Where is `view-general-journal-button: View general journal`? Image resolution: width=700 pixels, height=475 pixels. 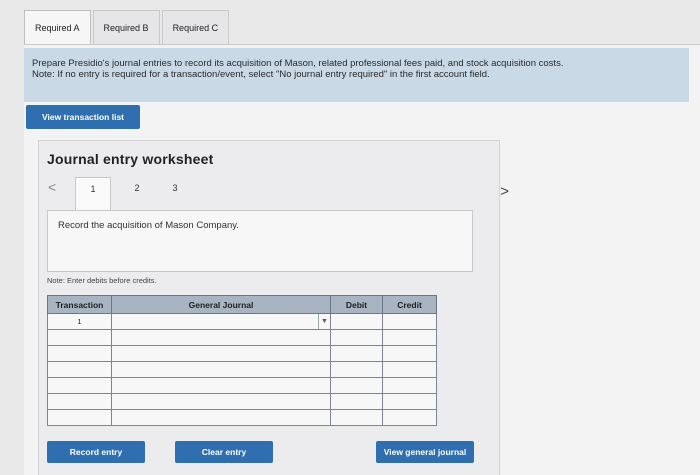 view-general-journal-button: View general journal is located at coordinates (425, 452).